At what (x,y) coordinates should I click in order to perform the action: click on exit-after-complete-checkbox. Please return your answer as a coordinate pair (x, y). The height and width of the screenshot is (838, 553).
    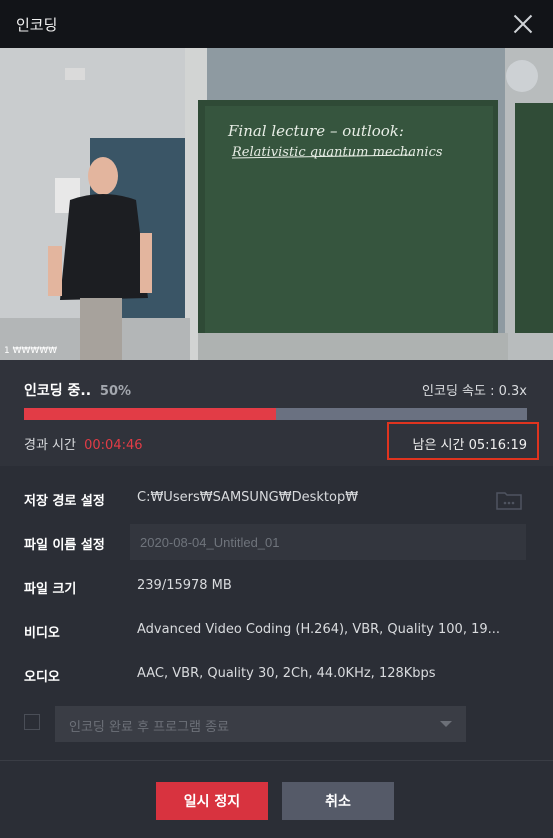
    Looking at the image, I should click on (32, 722).